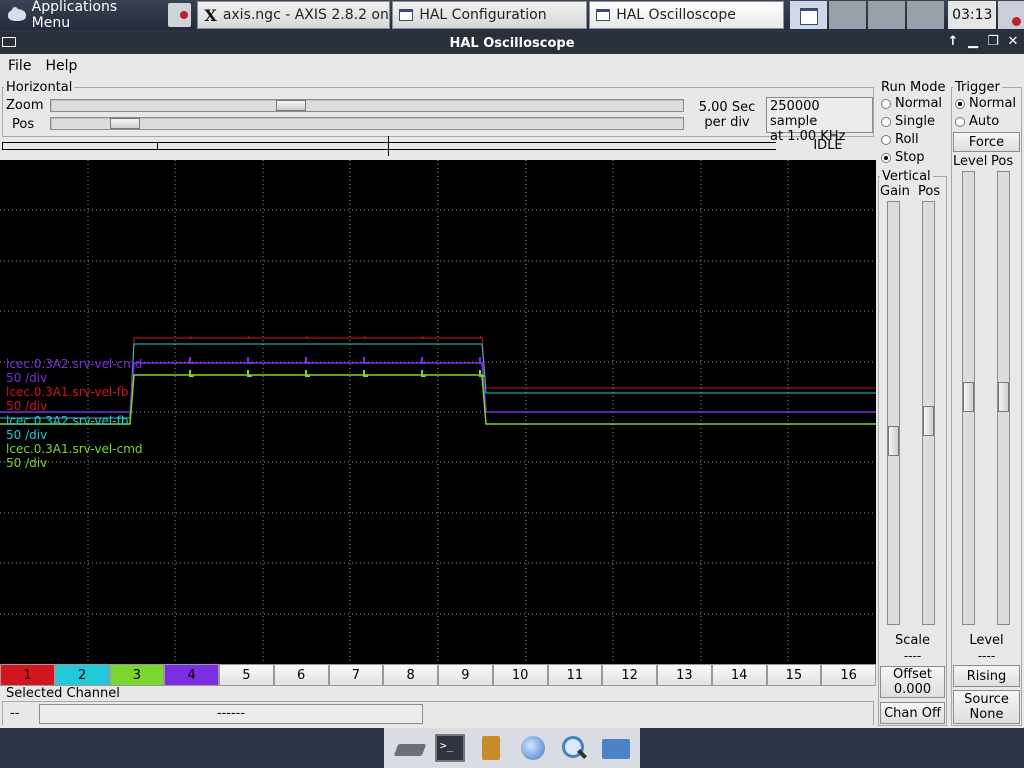  Describe the element at coordinates (848, 675) in the screenshot. I see `channel-button-16: 16` at that location.